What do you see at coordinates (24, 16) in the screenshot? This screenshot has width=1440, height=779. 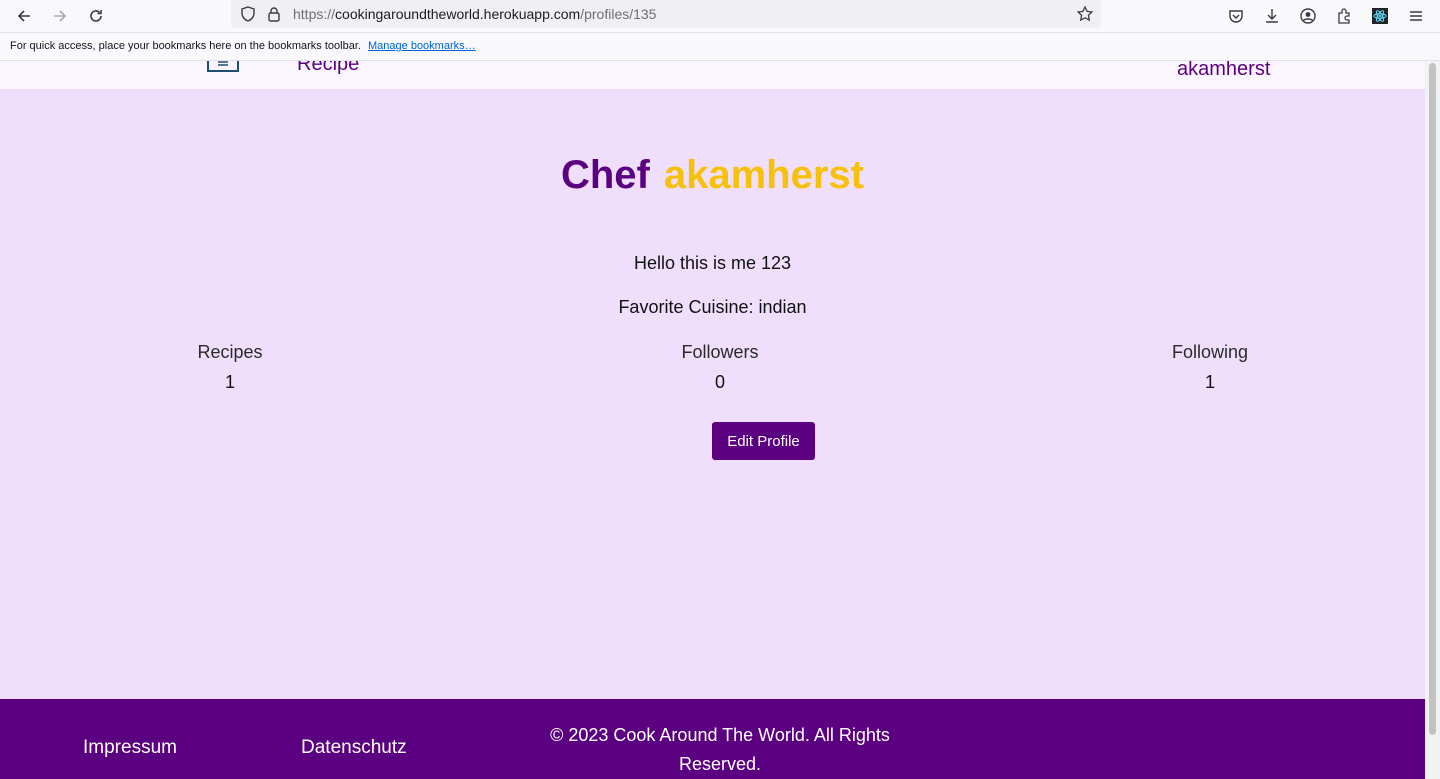 I see `back-arrow-icon` at bounding box center [24, 16].